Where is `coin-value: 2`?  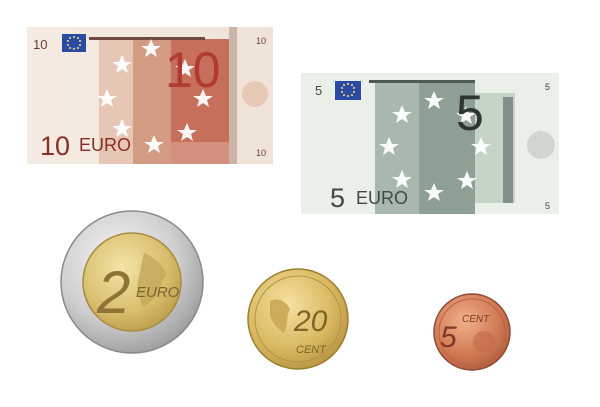 coin-value: 2 is located at coordinates (113, 292).